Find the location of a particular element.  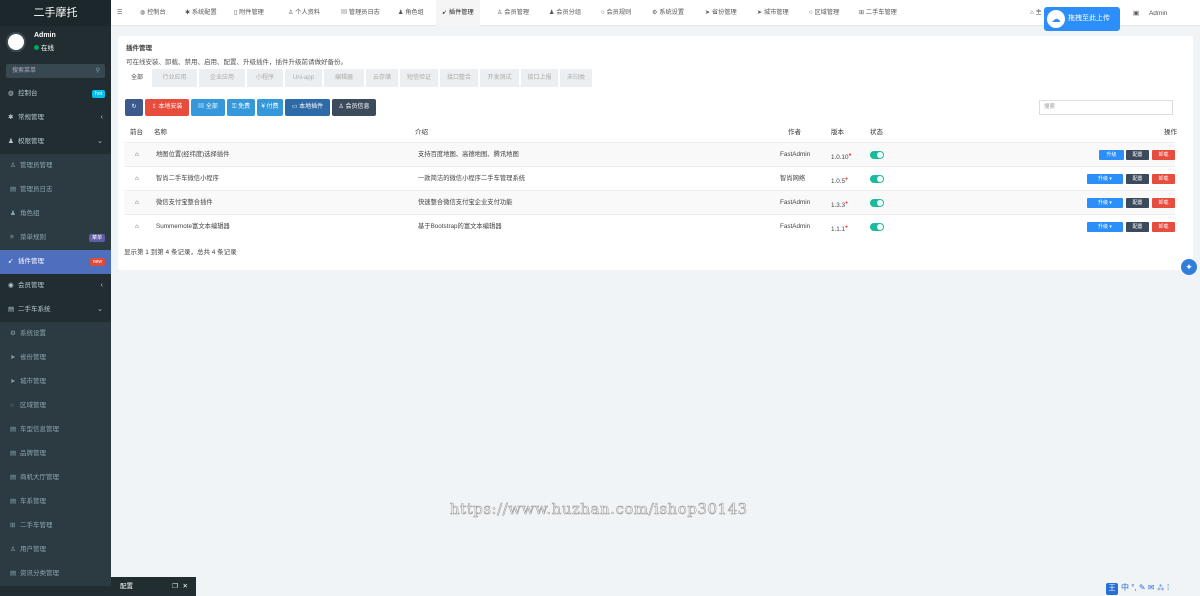

sidebar-item: ▤ 车型信息管理 is located at coordinates (55, 430).